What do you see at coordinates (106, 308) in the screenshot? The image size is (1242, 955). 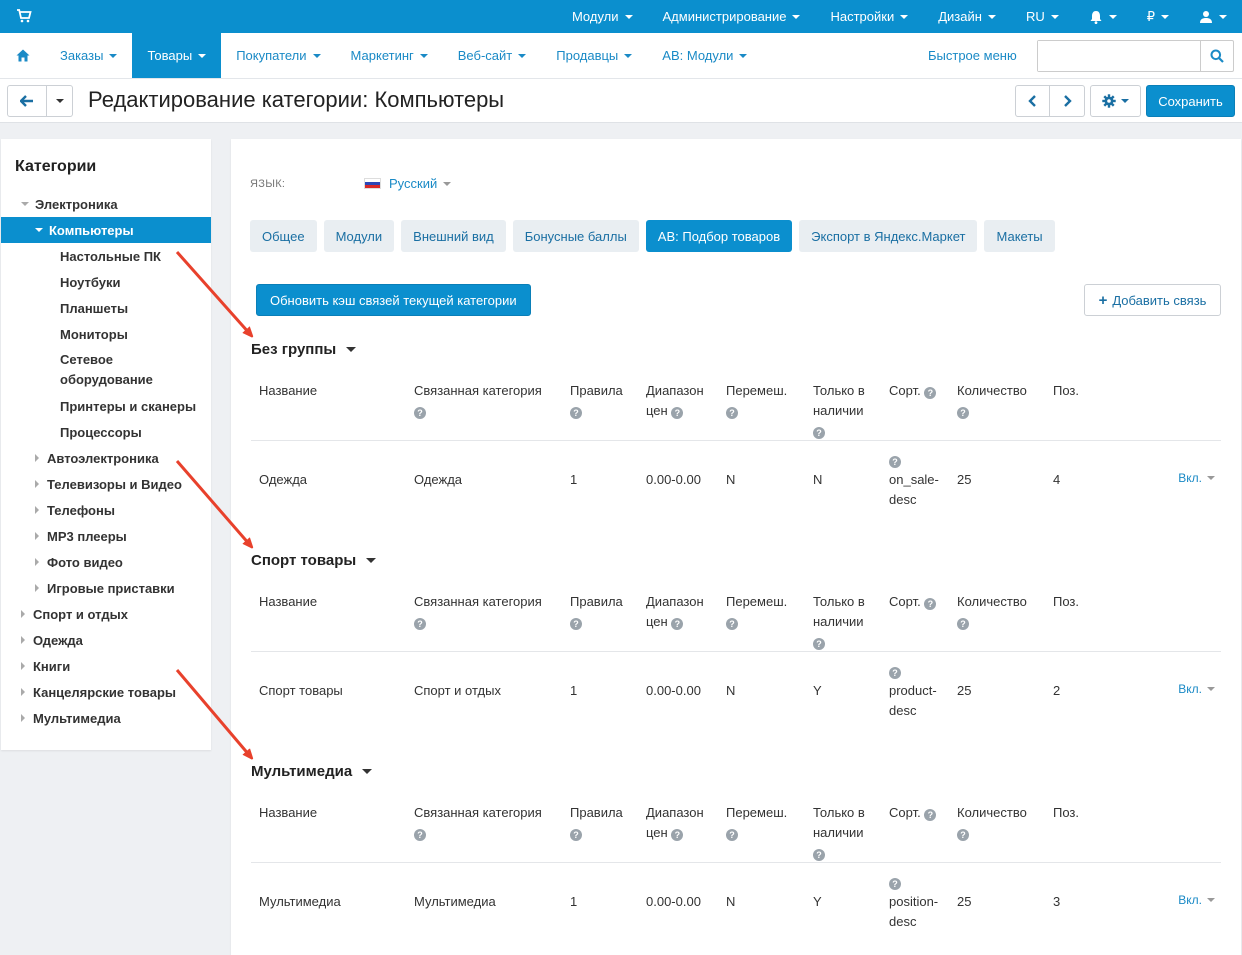 I see `tree-item: Планшеты` at bounding box center [106, 308].